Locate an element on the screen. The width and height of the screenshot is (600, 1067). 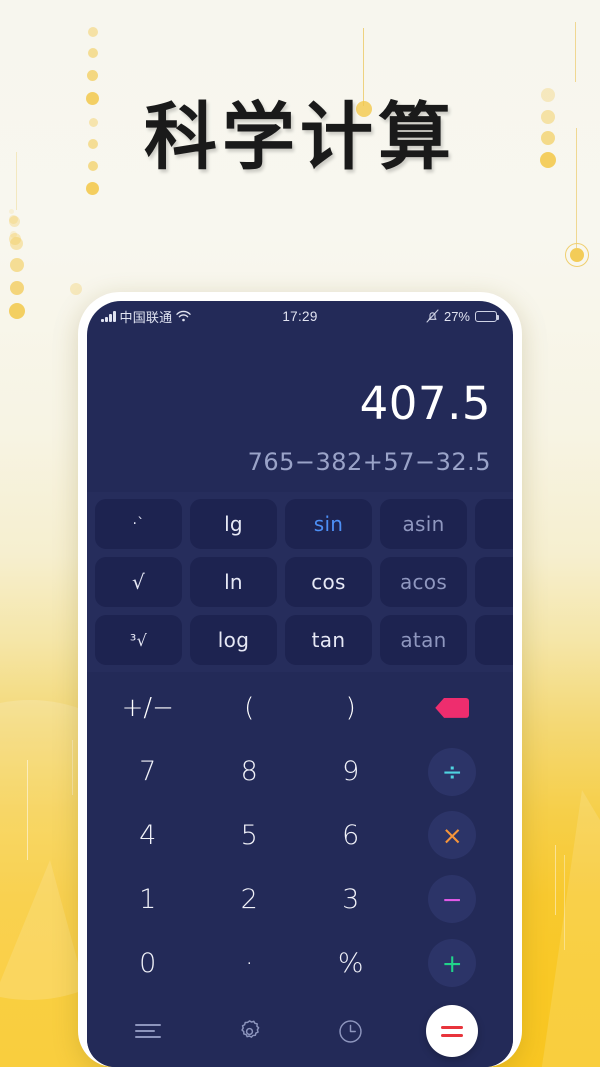
sign-toggle-button: +/− is located at coordinates (148, 708).